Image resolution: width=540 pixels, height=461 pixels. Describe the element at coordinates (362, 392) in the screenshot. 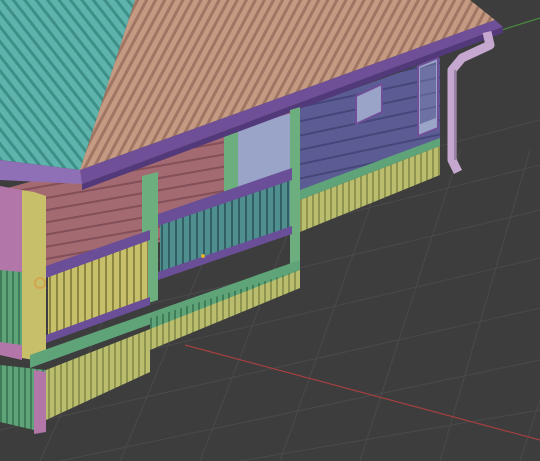

I see `x-axis-line` at that location.